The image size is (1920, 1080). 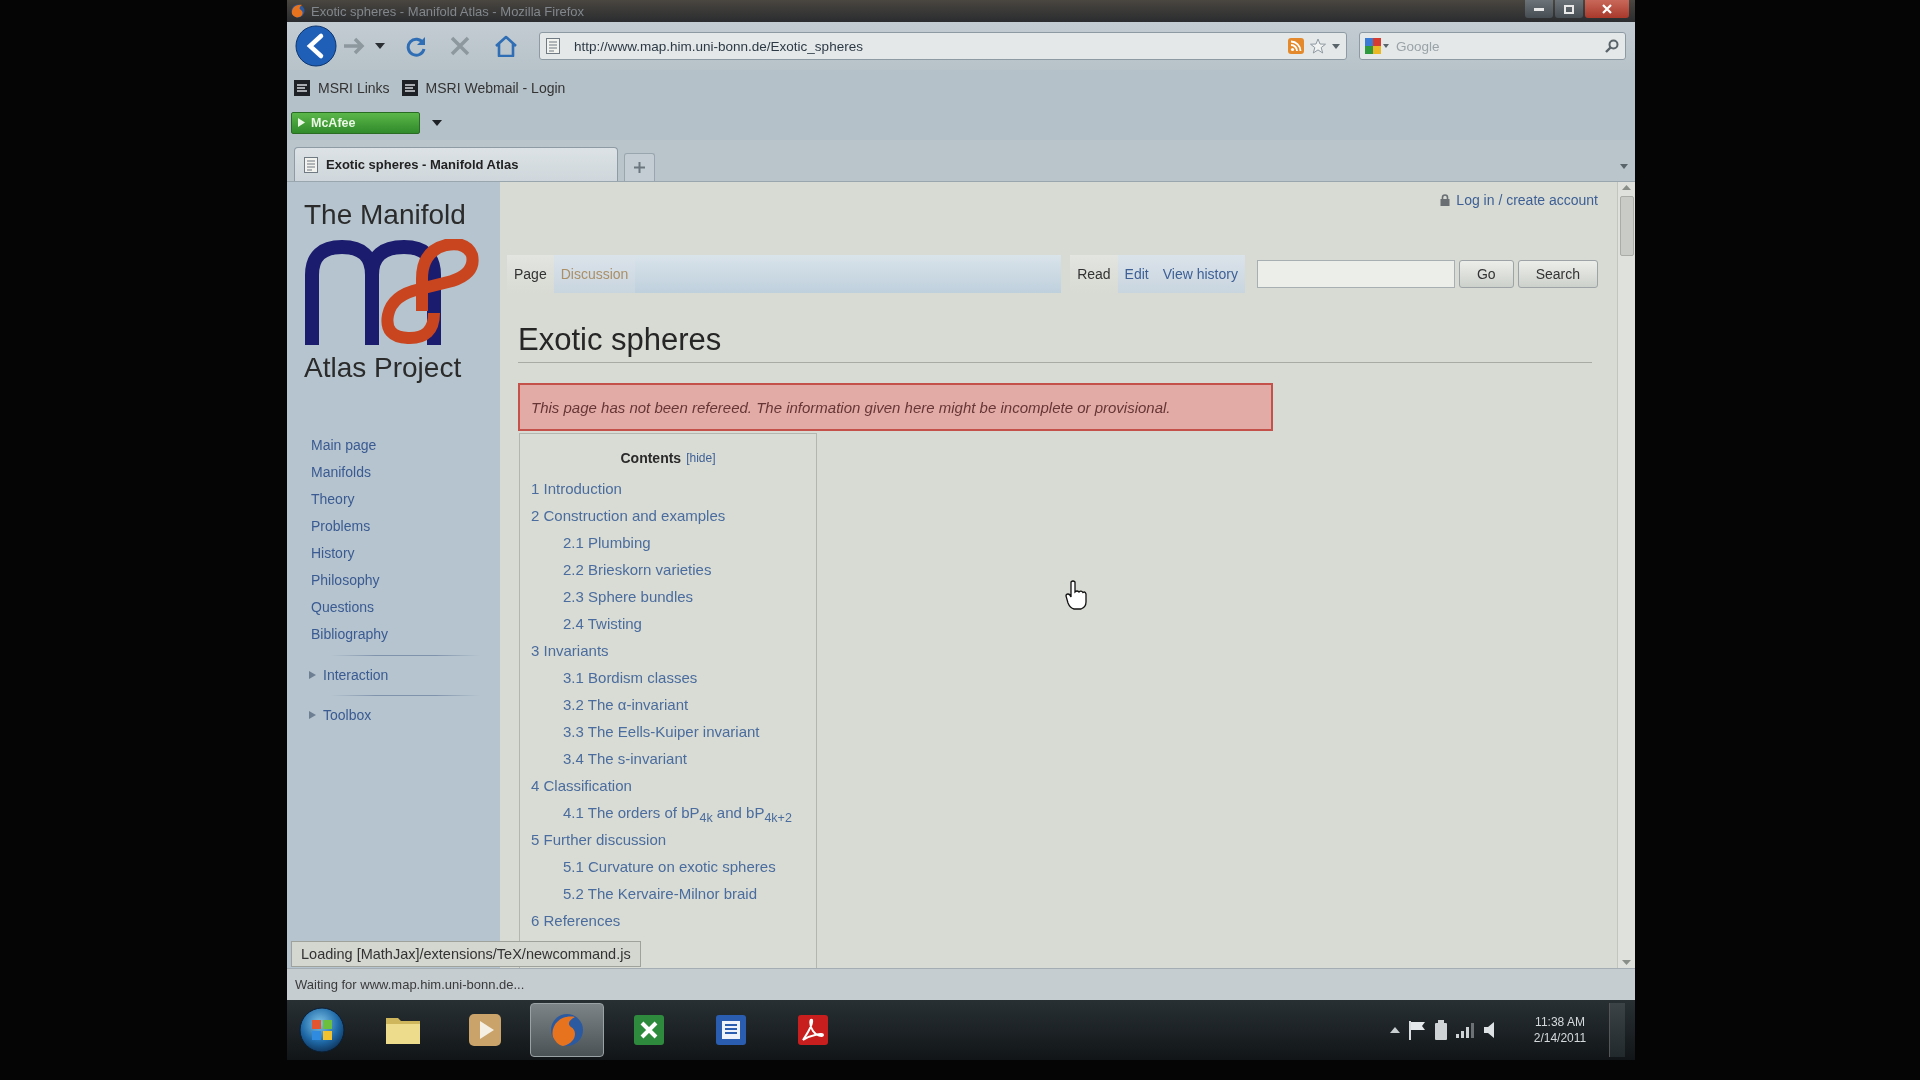 I want to click on view-tab: Edit, so click(x=1136, y=274).